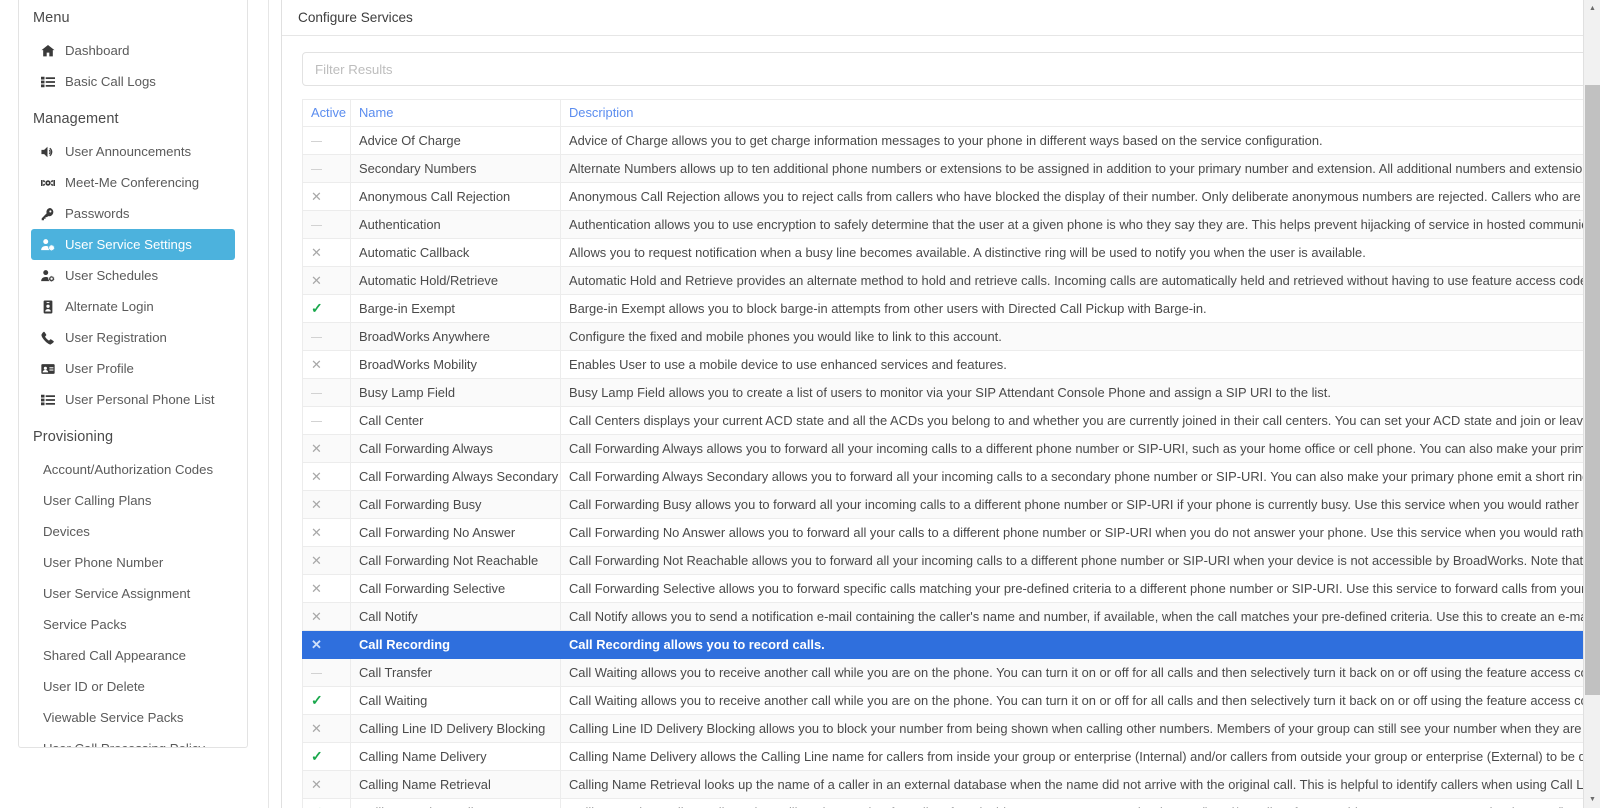 The width and height of the screenshot is (1600, 808). What do you see at coordinates (455, 224) in the screenshot?
I see `service-name-cell: Authentication` at bounding box center [455, 224].